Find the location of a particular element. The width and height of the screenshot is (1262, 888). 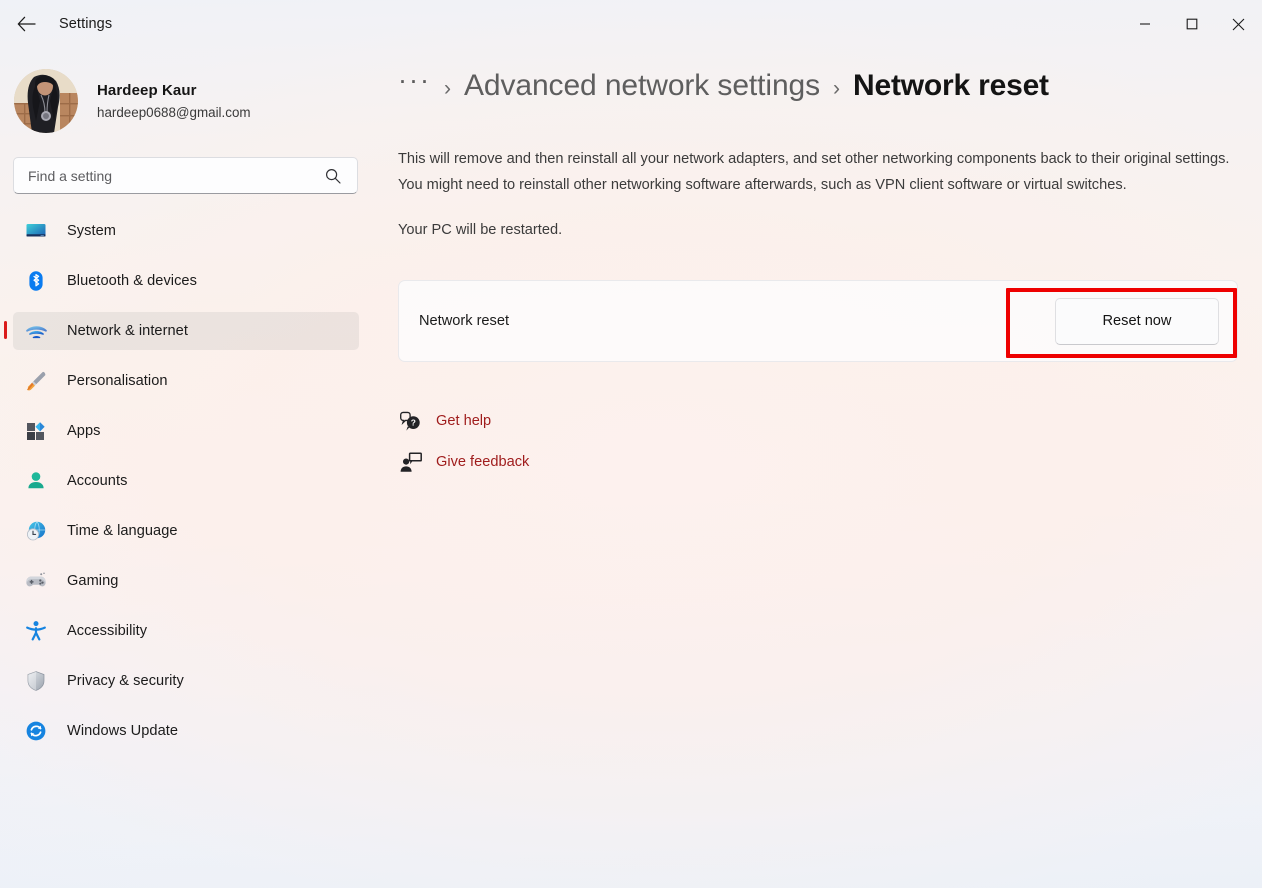

search-box is located at coordinates (185, 175).